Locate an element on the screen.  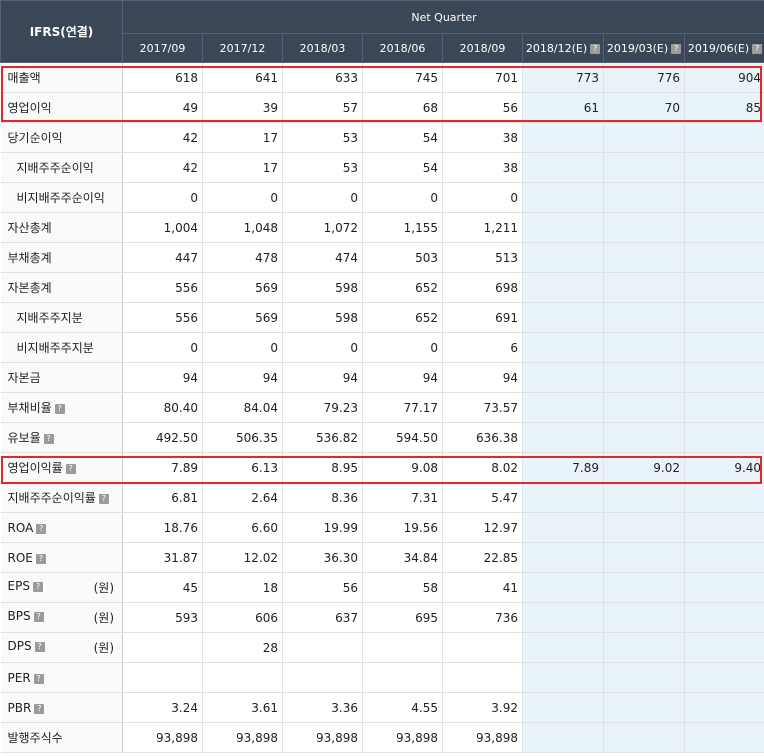
table-row: ROA? 18.76 6.60 19.99 19.56 12.97 is located at coordinates (382, 527).